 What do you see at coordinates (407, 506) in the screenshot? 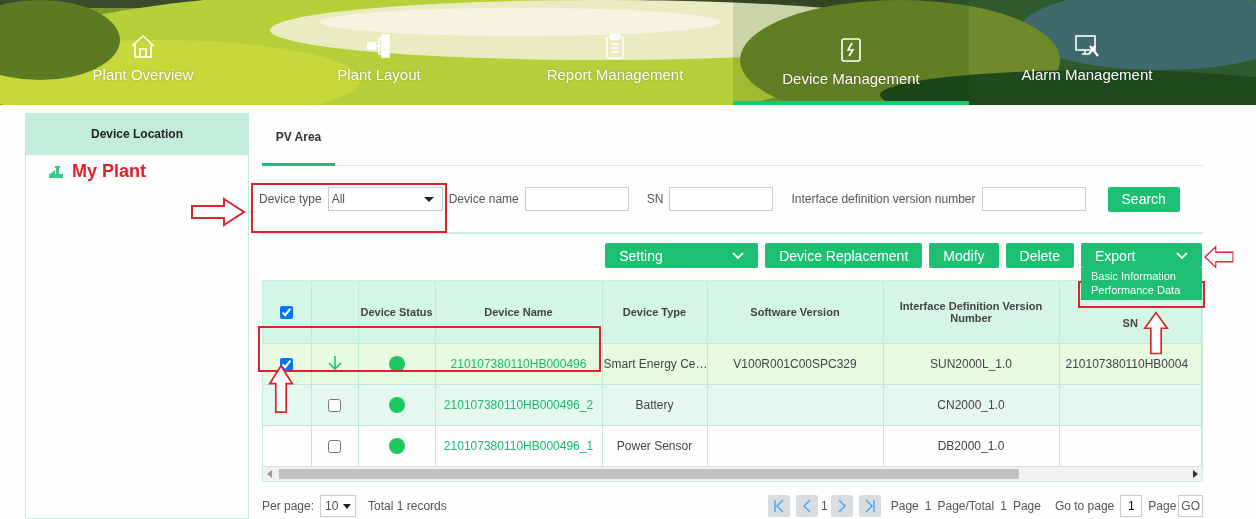
I see `total-records: Total 1 records` at bounding box center [407, 506].